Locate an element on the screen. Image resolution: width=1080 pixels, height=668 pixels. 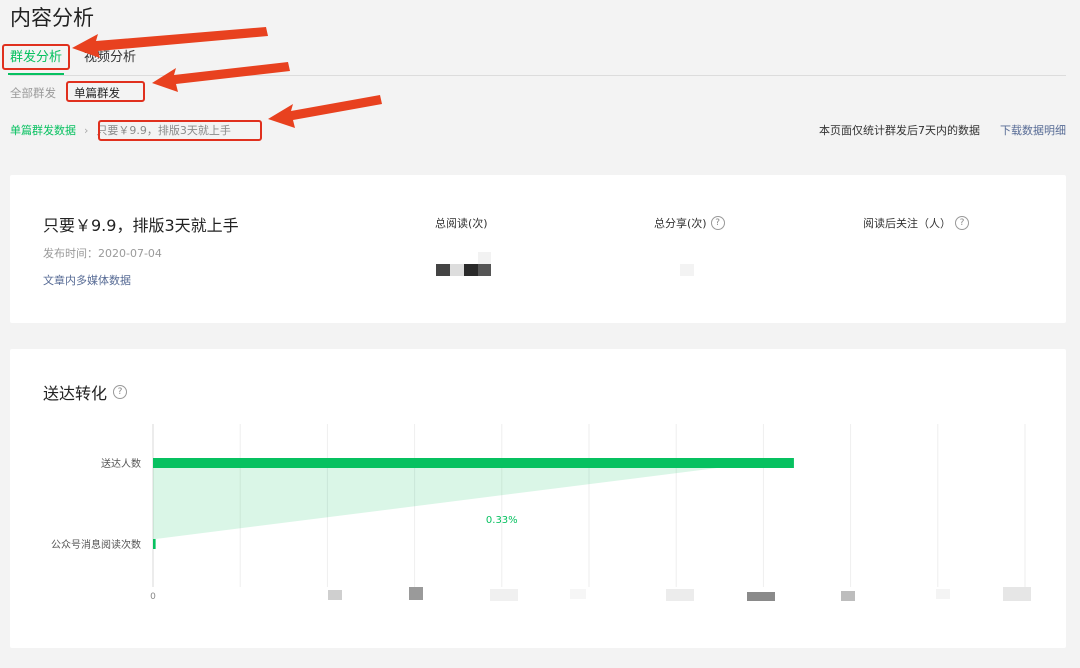
metric-total-reads-label: 总阅读(次) is located at coordinates (461, 223).